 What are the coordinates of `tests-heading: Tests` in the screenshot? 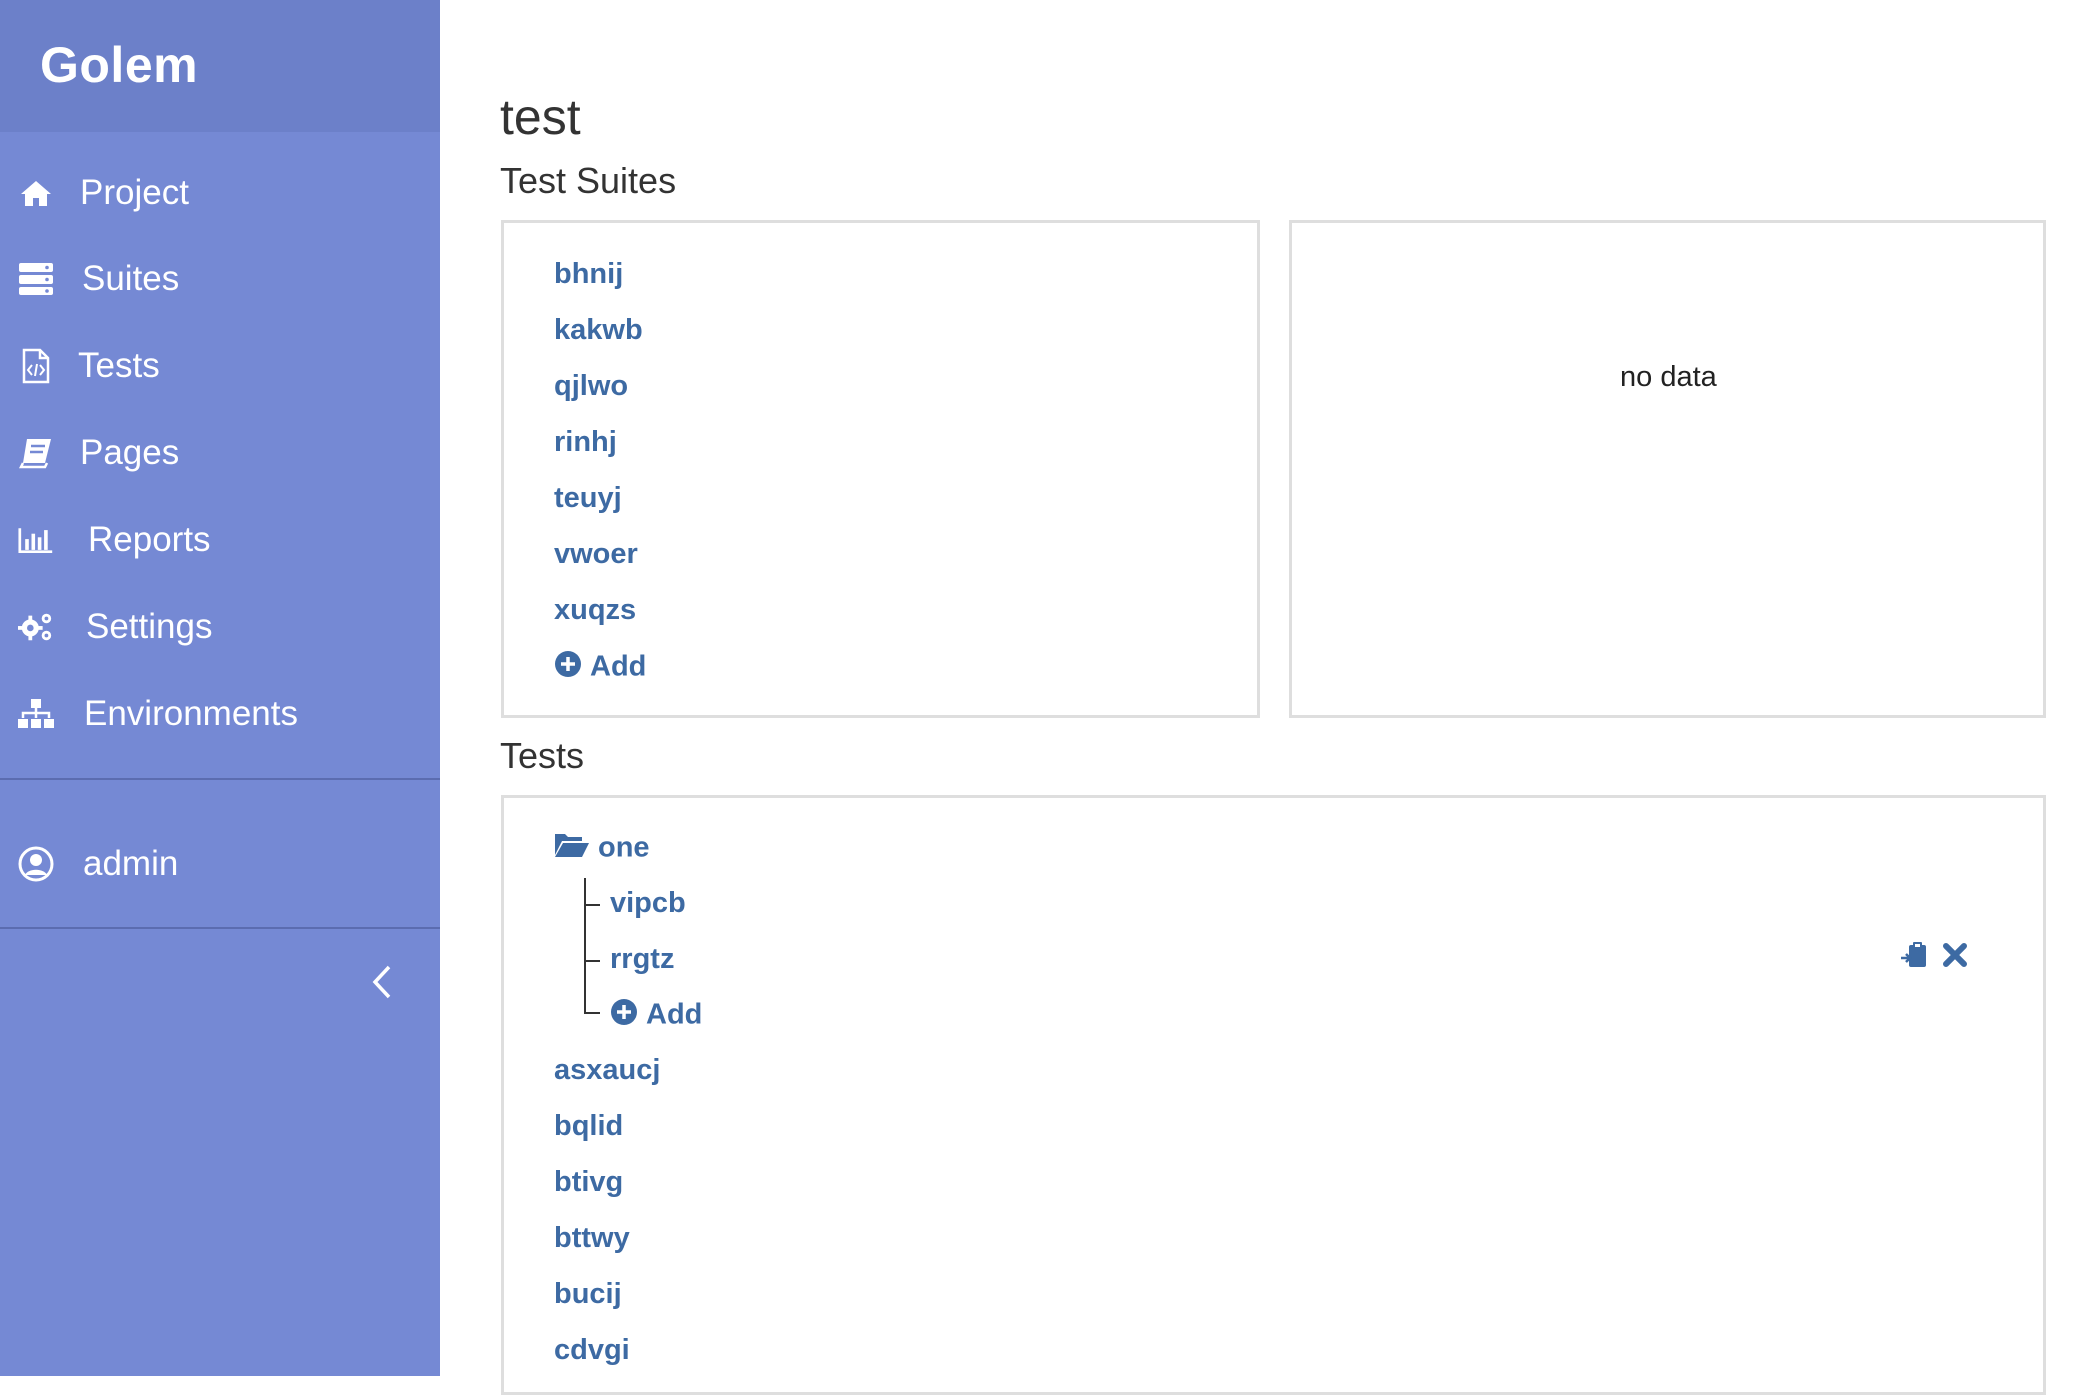 It's located at (542, 755).